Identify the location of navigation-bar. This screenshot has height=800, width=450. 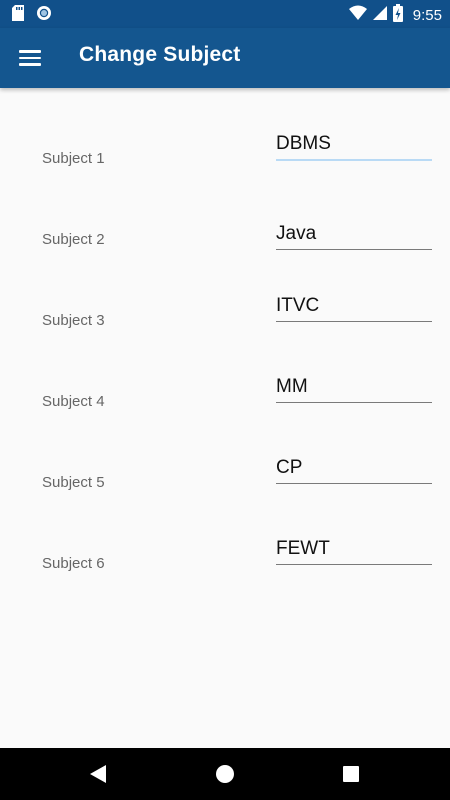
(225, 774).